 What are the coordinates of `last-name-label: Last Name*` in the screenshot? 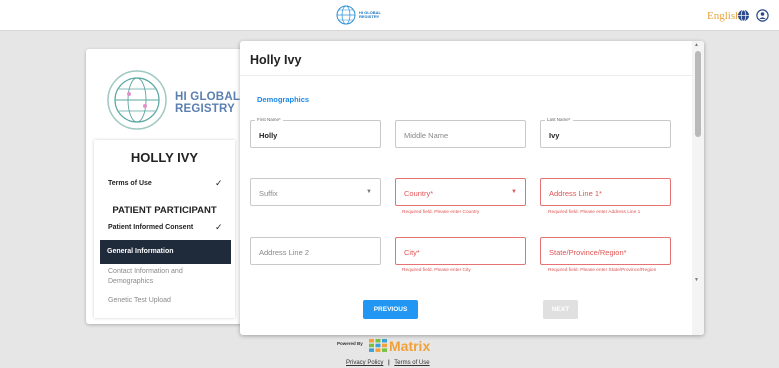 It's located at (559, 119).